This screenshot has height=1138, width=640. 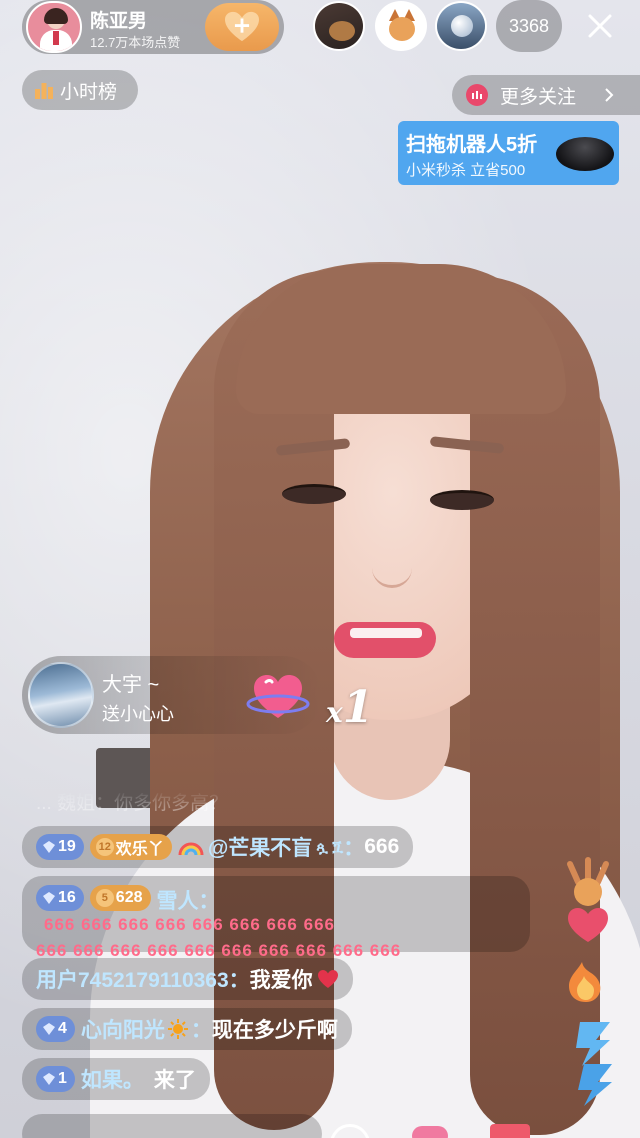 What do you see at coordinates (585, 982) in the screenshot?
I see `floating-fire-effect` at bounding box center [585, 982].